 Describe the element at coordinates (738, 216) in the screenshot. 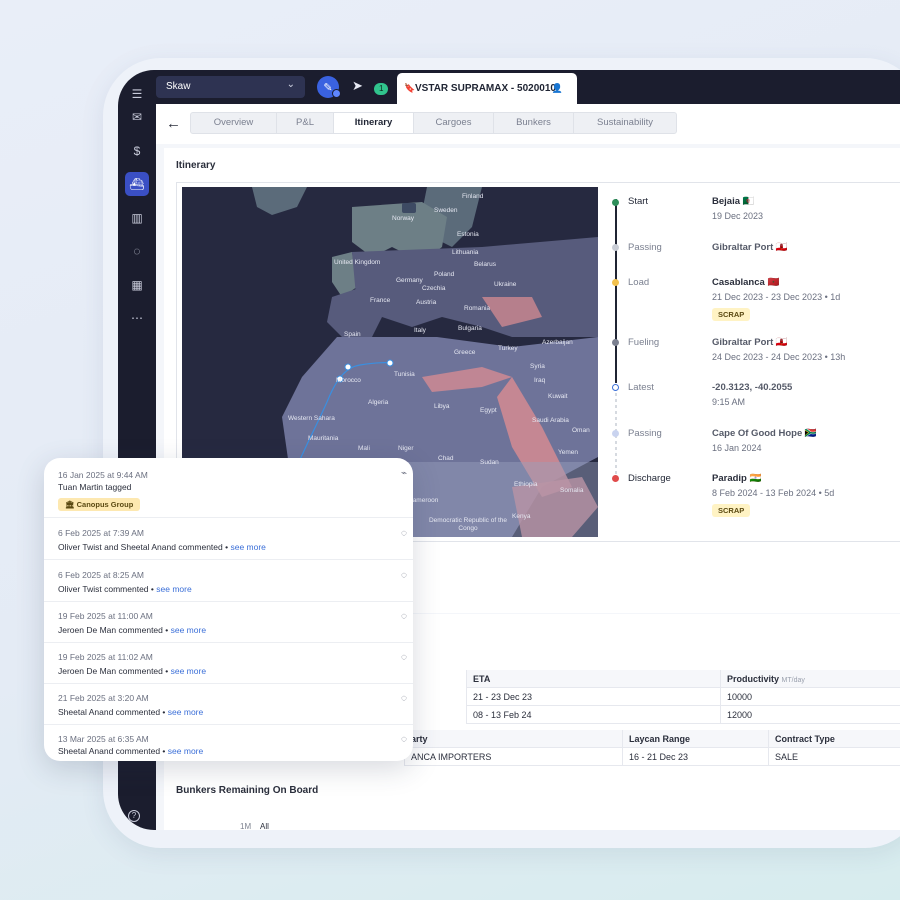

I see `timeline-stop-date: 19 Dec 2023` at that location.